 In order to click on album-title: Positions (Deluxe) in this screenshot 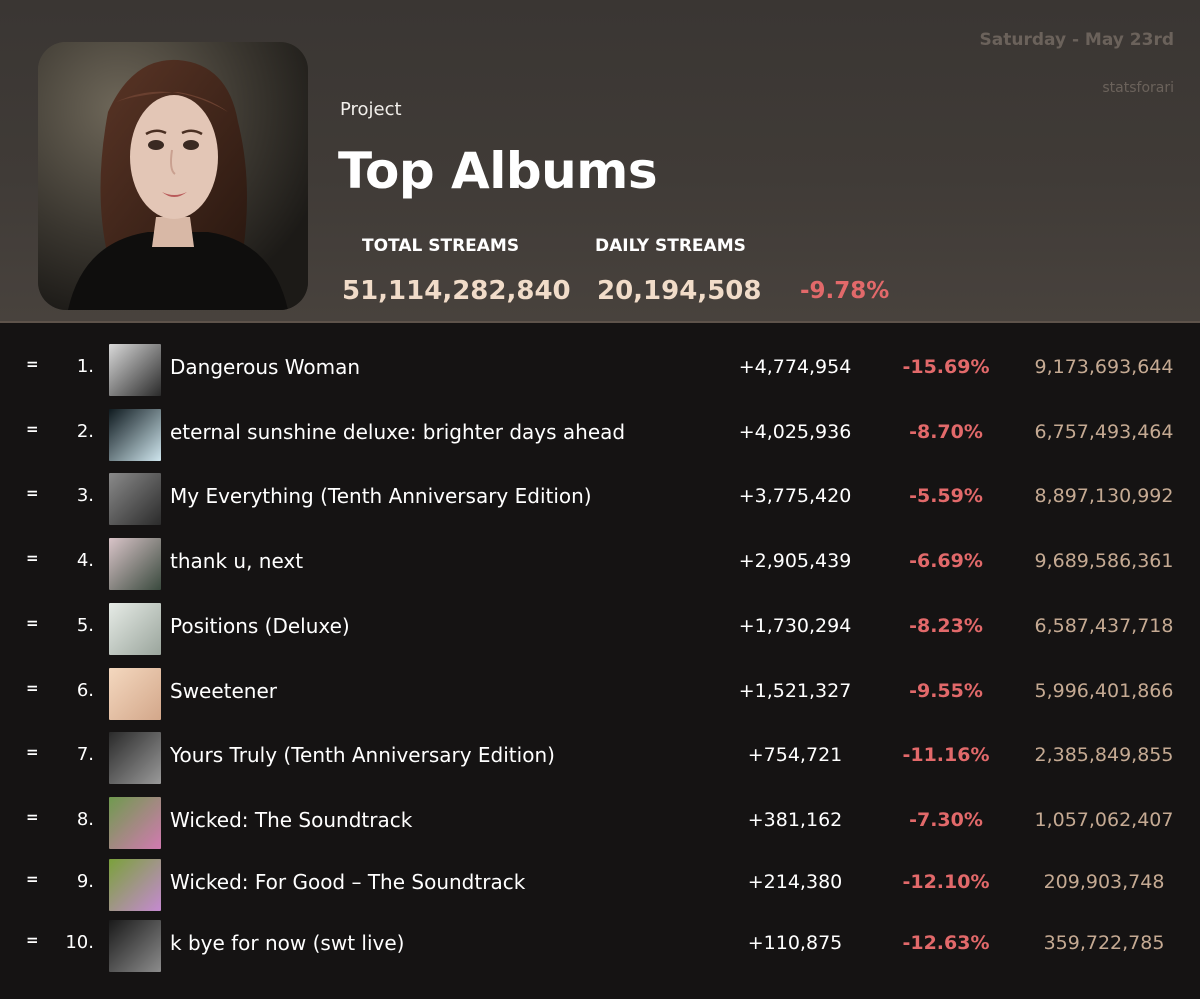, I will do `click(260, 626)`.